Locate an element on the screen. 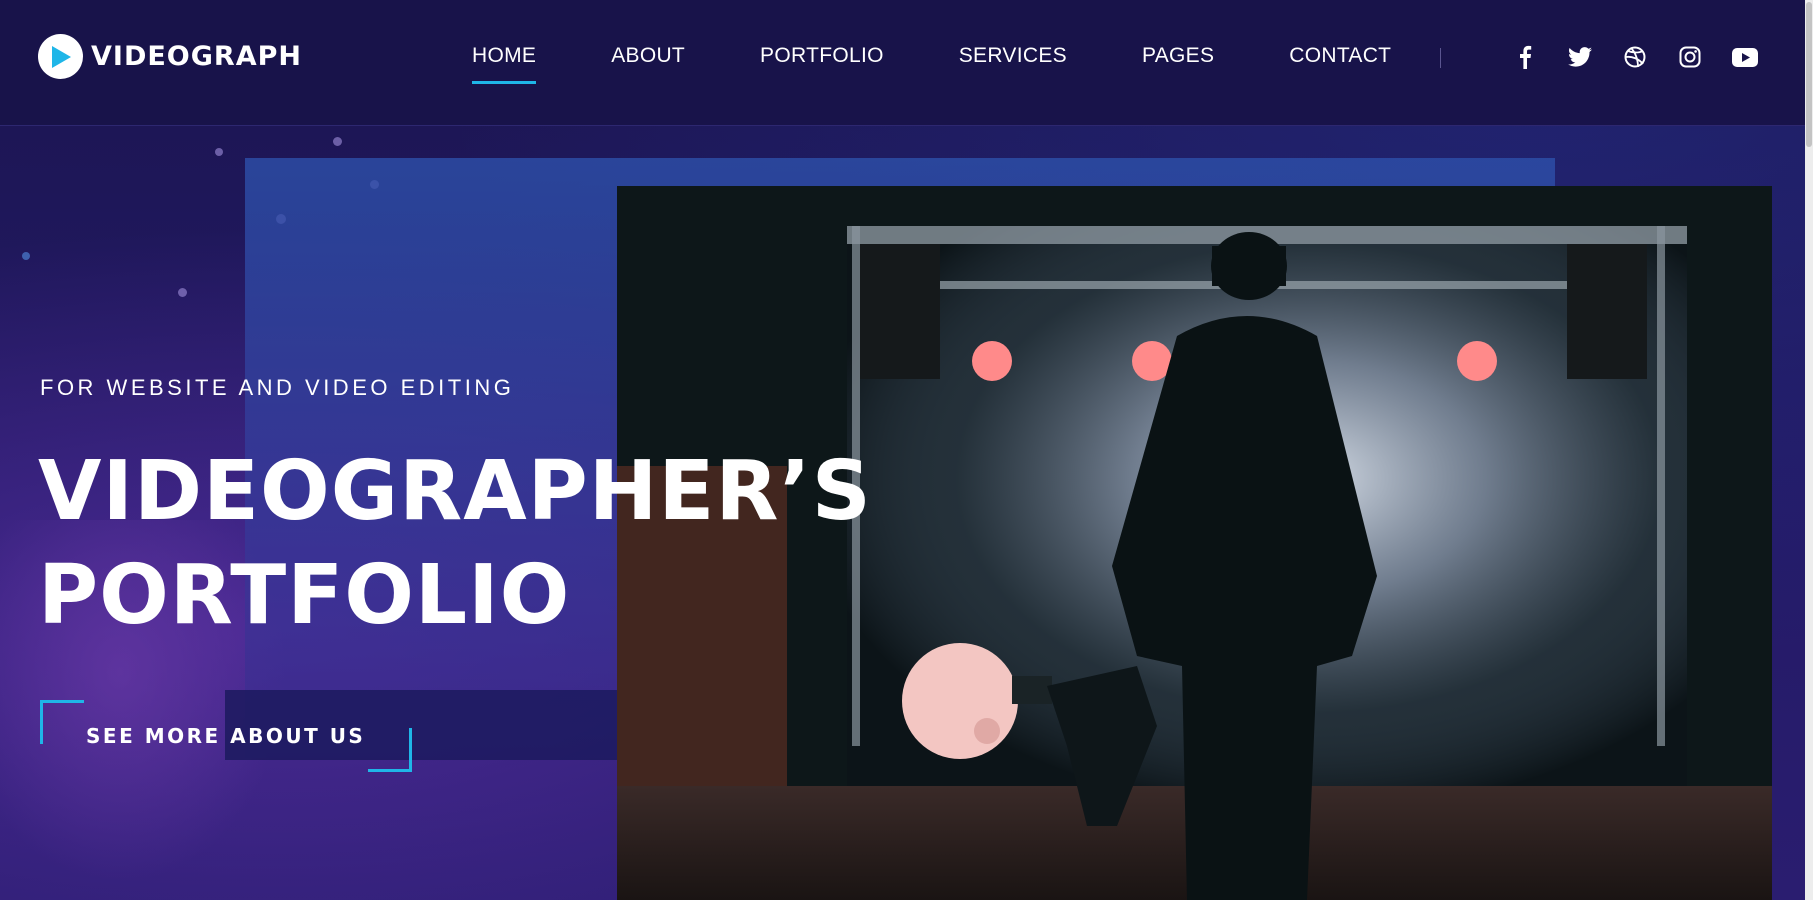  nav-item-about: ABOUT is located at coordinates (648, 64).